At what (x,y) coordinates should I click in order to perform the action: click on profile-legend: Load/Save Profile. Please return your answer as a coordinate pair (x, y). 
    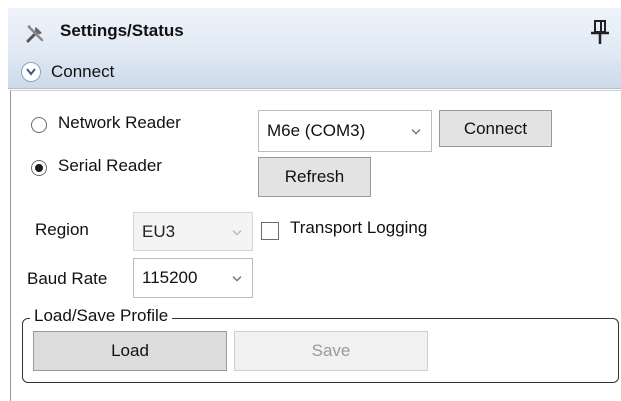
    Looking at the image, I should click on (101, 316).